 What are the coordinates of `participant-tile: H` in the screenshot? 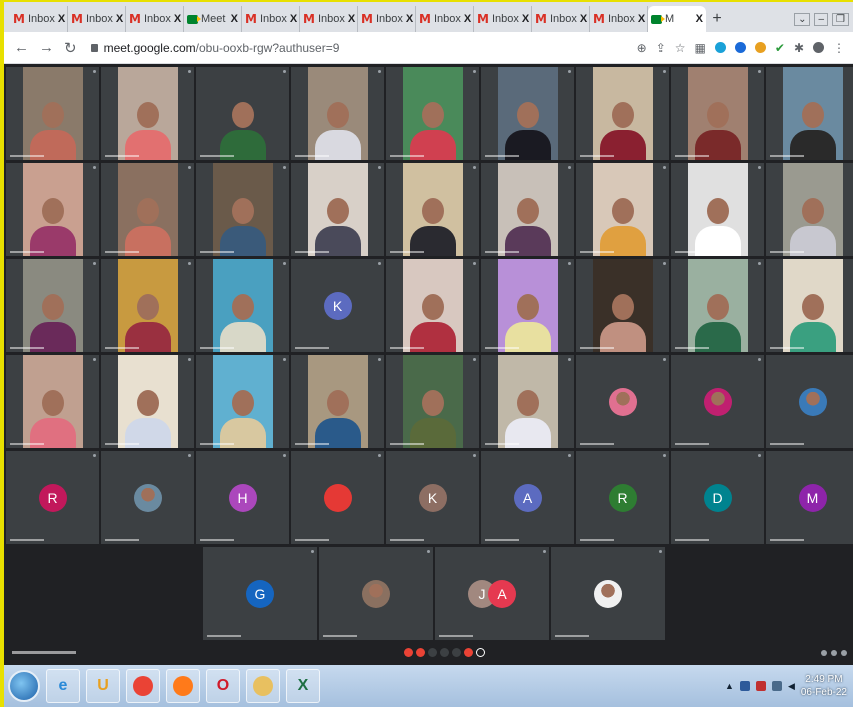 It's located at (242, 497).